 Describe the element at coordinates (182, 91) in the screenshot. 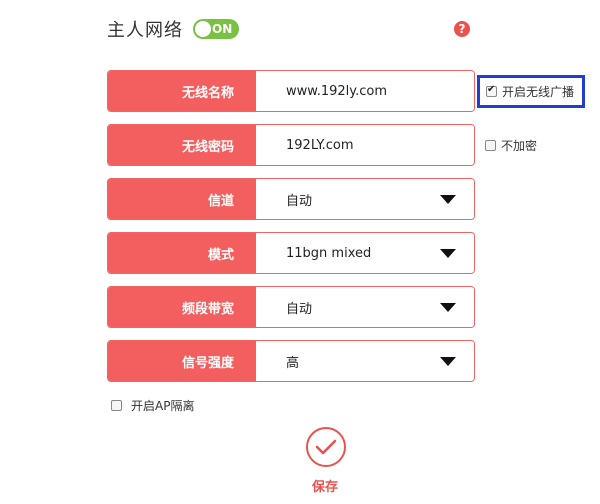

I see `ssid-label: 无线名称` at that location.